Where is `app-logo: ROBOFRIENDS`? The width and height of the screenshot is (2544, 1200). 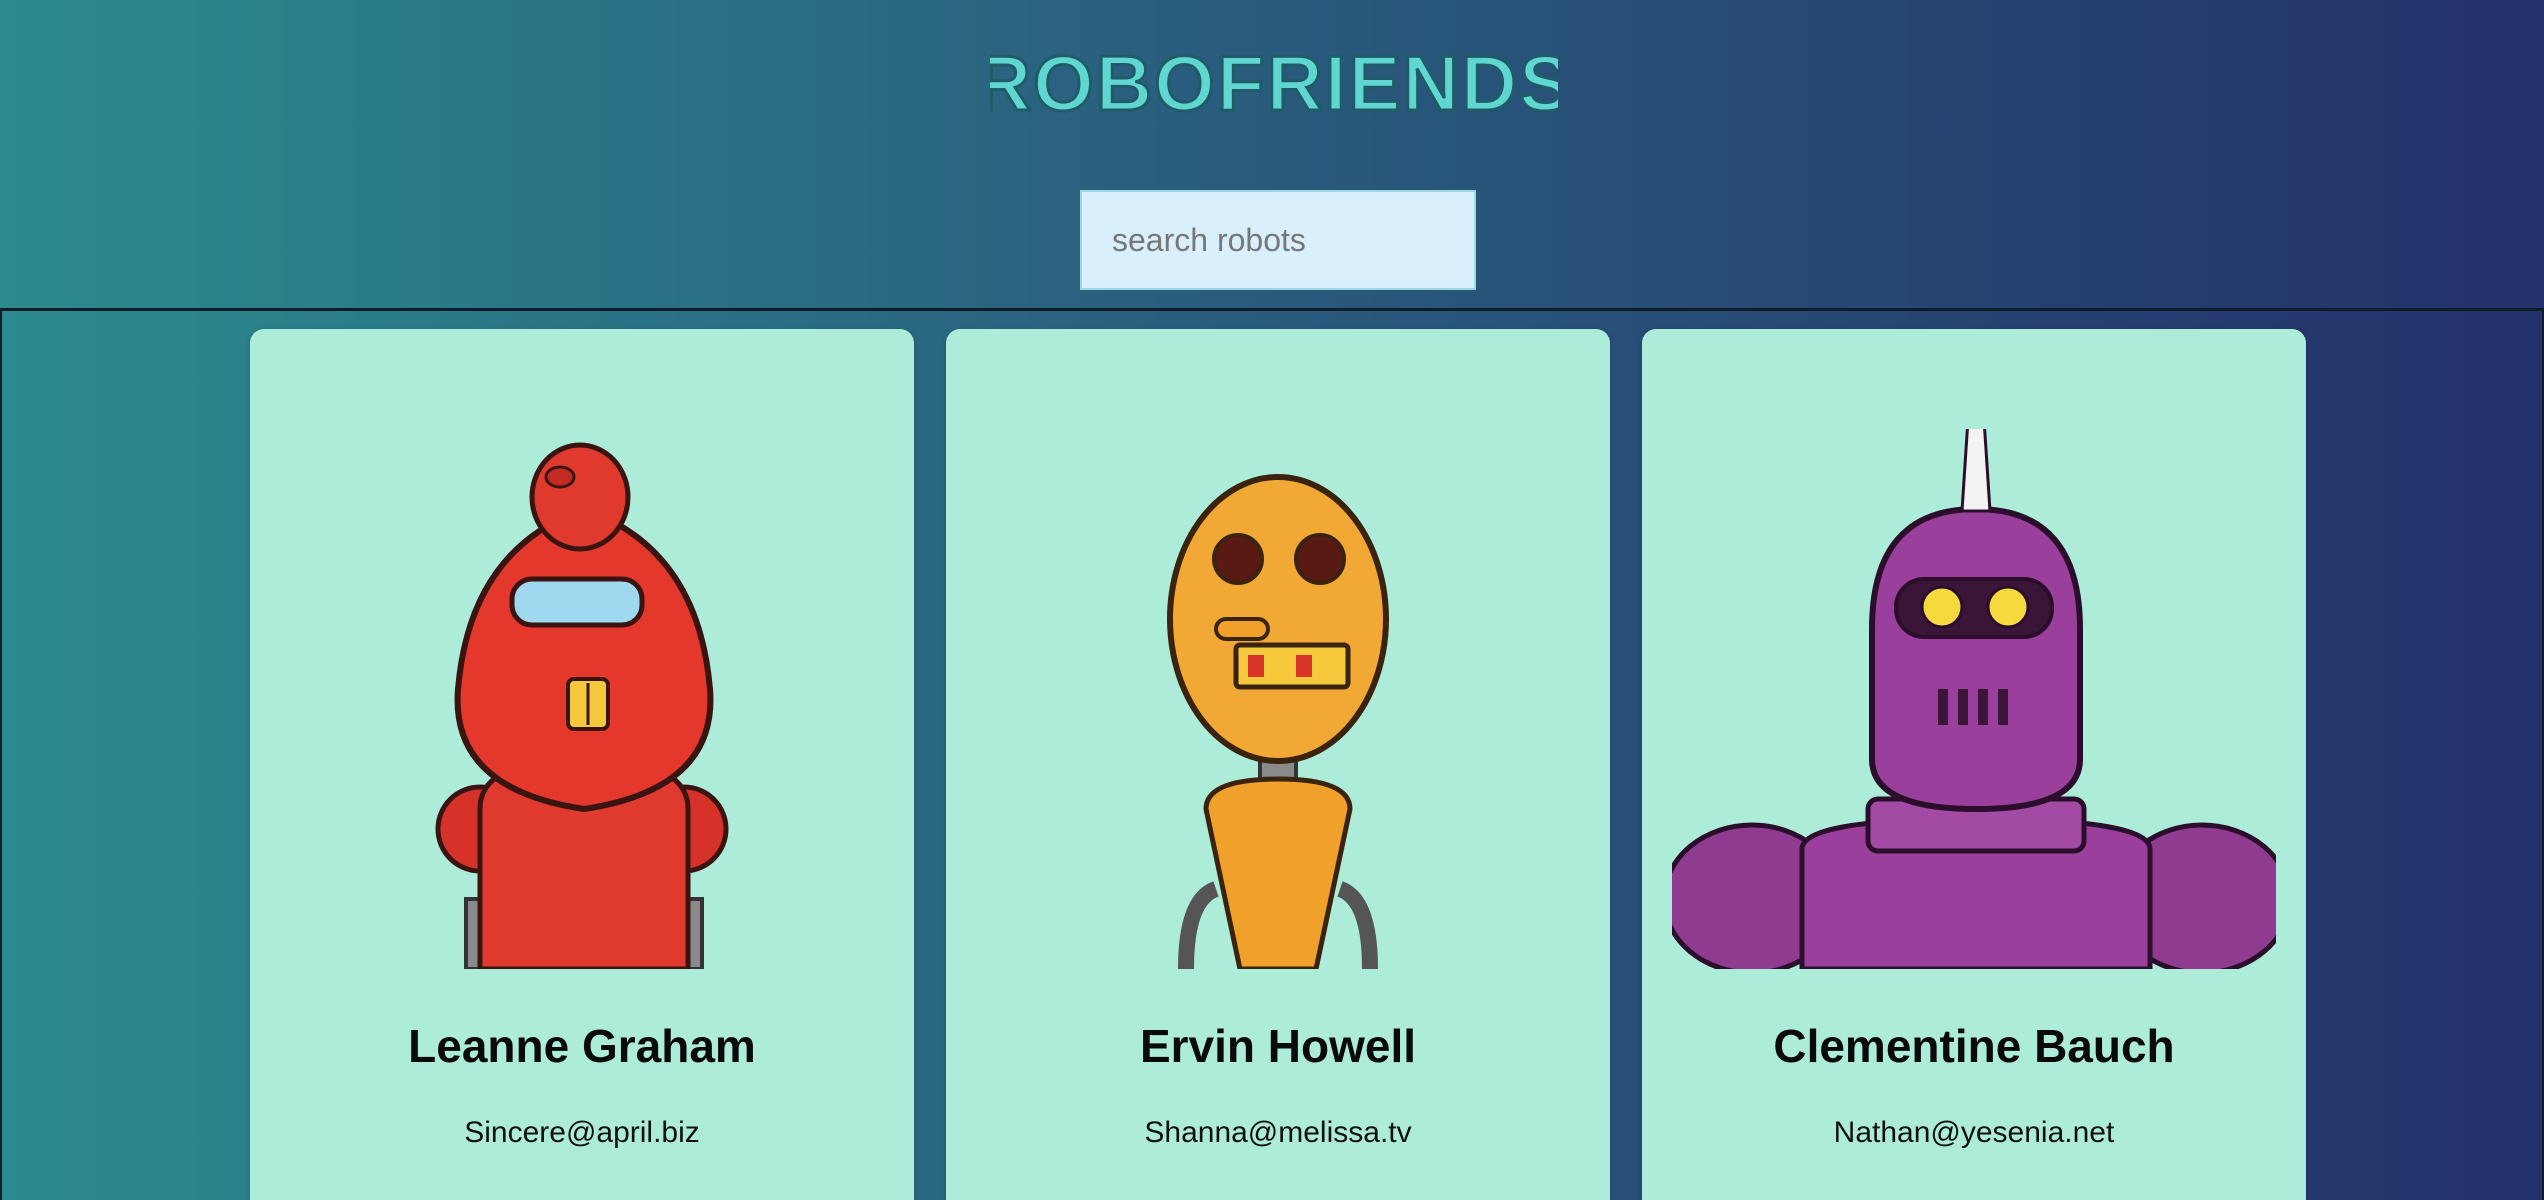
app-logo: ROBOFRIENDS is located at coordinates (1274, 82).